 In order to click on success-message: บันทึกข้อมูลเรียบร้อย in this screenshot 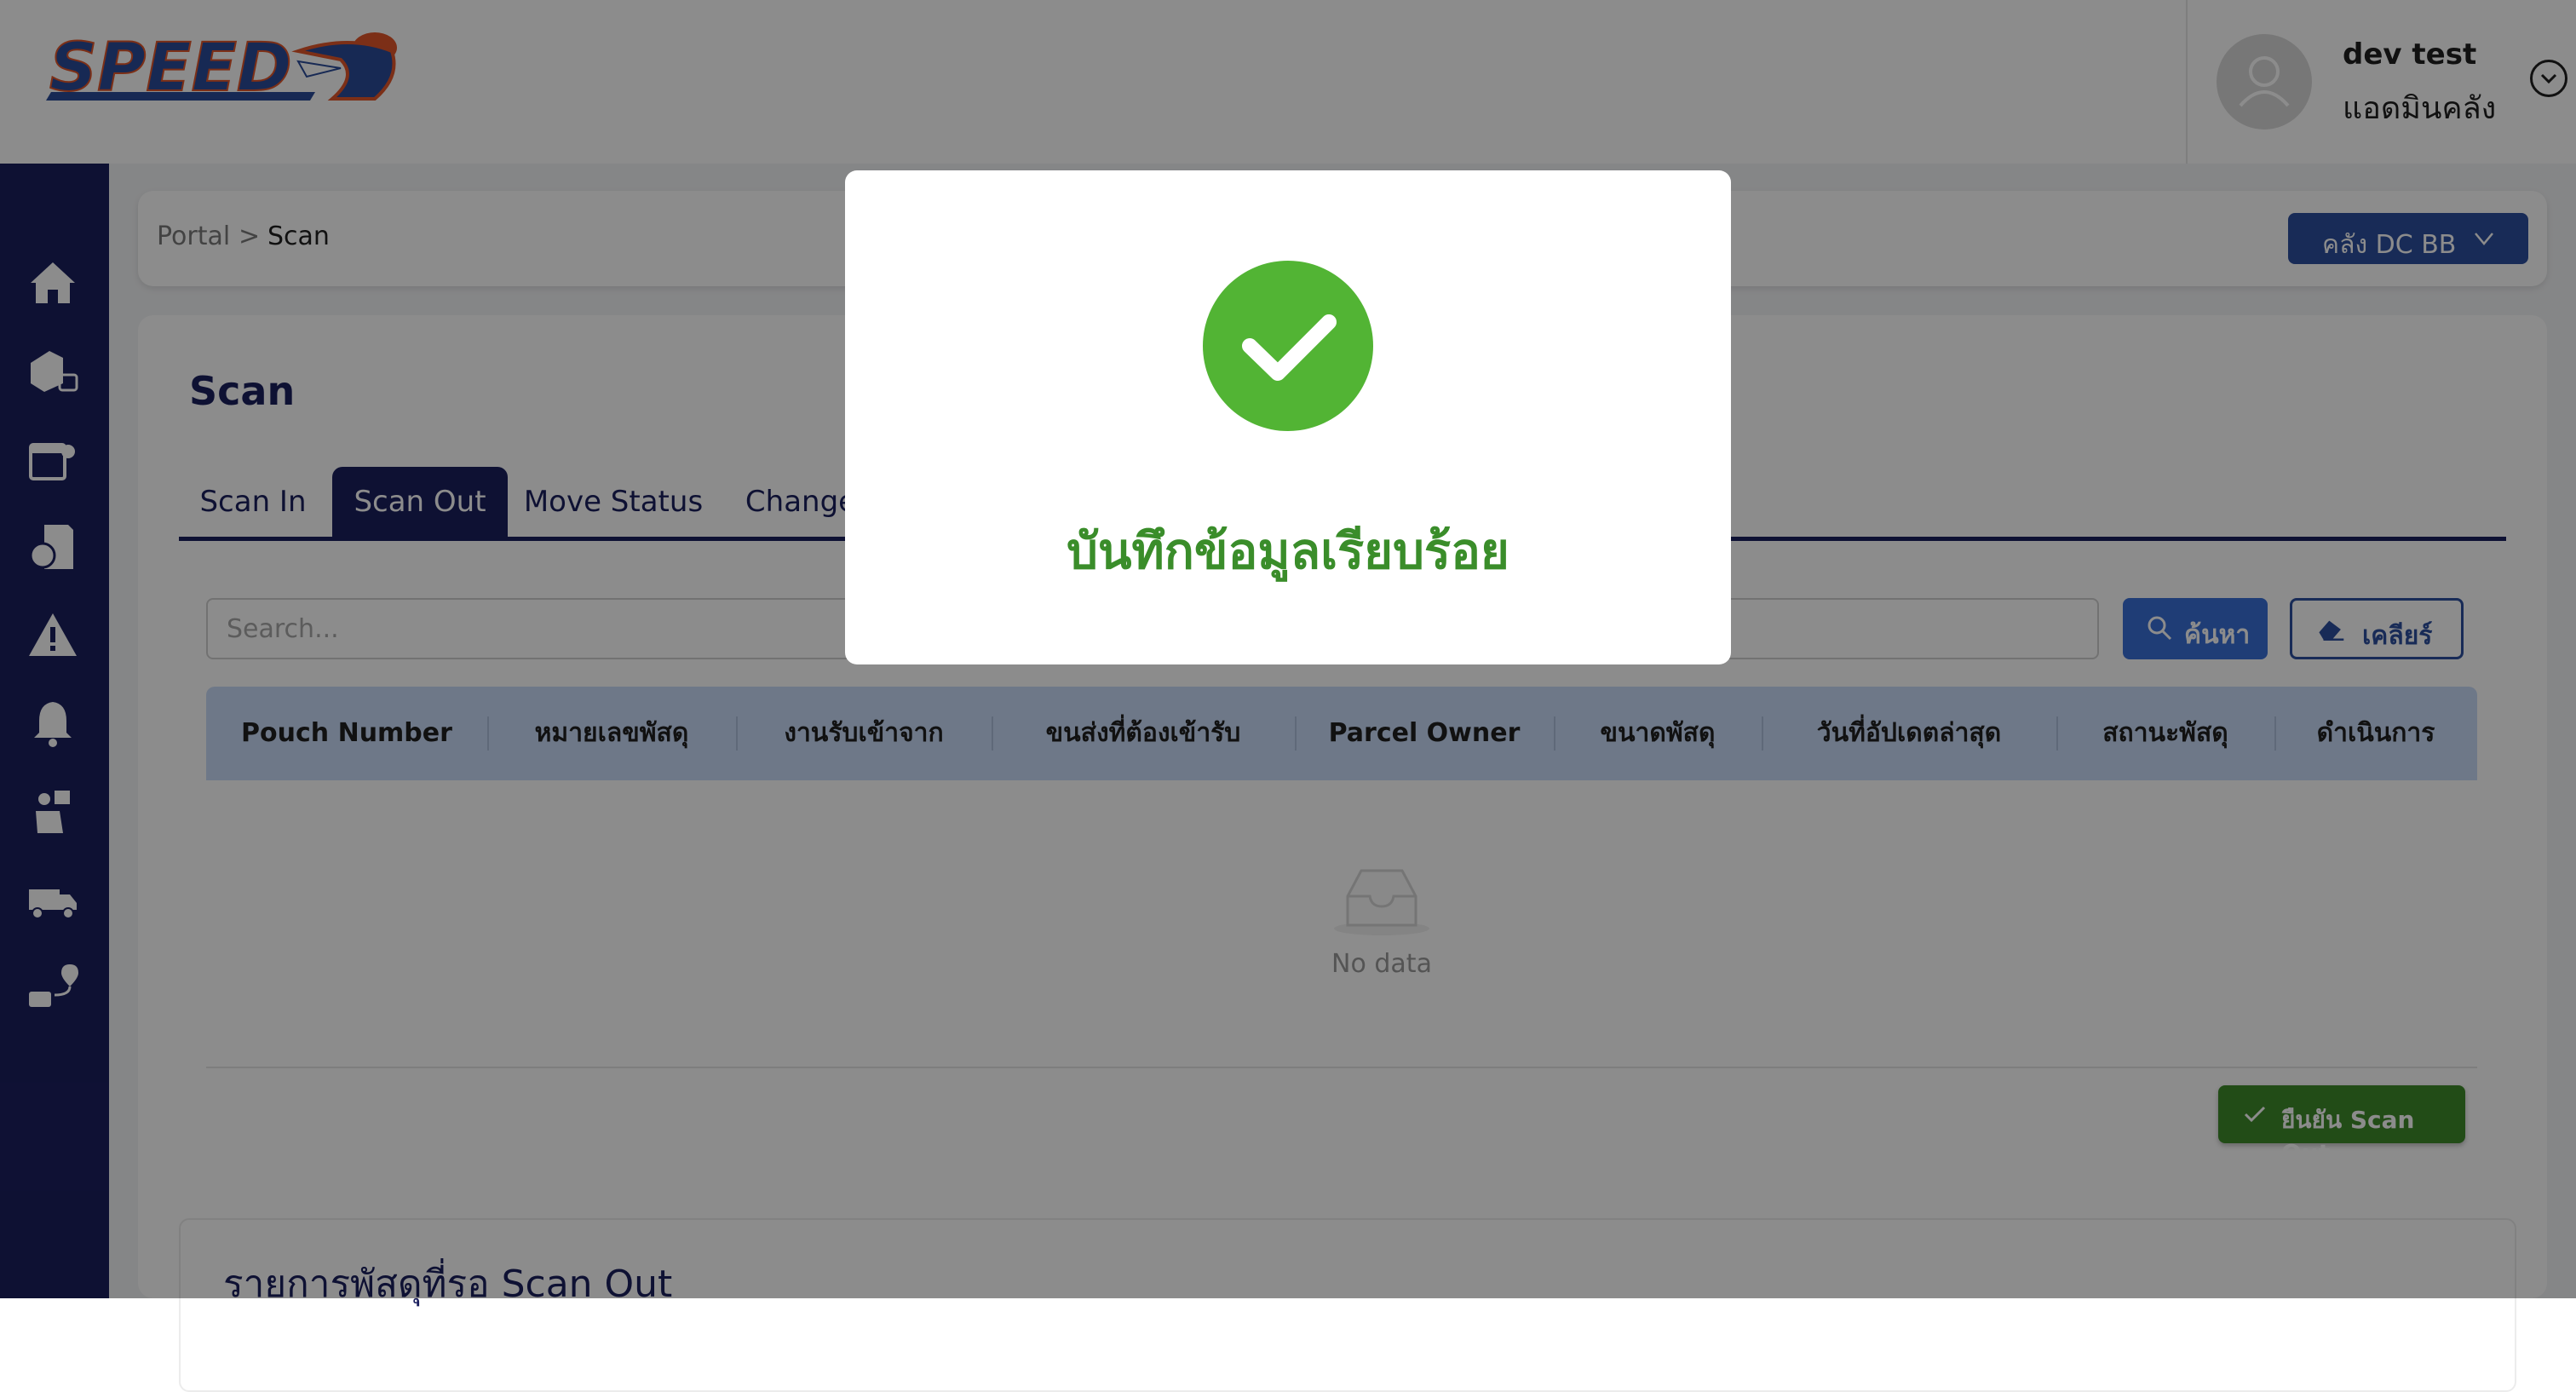, I will do `click(1288, 551)`.